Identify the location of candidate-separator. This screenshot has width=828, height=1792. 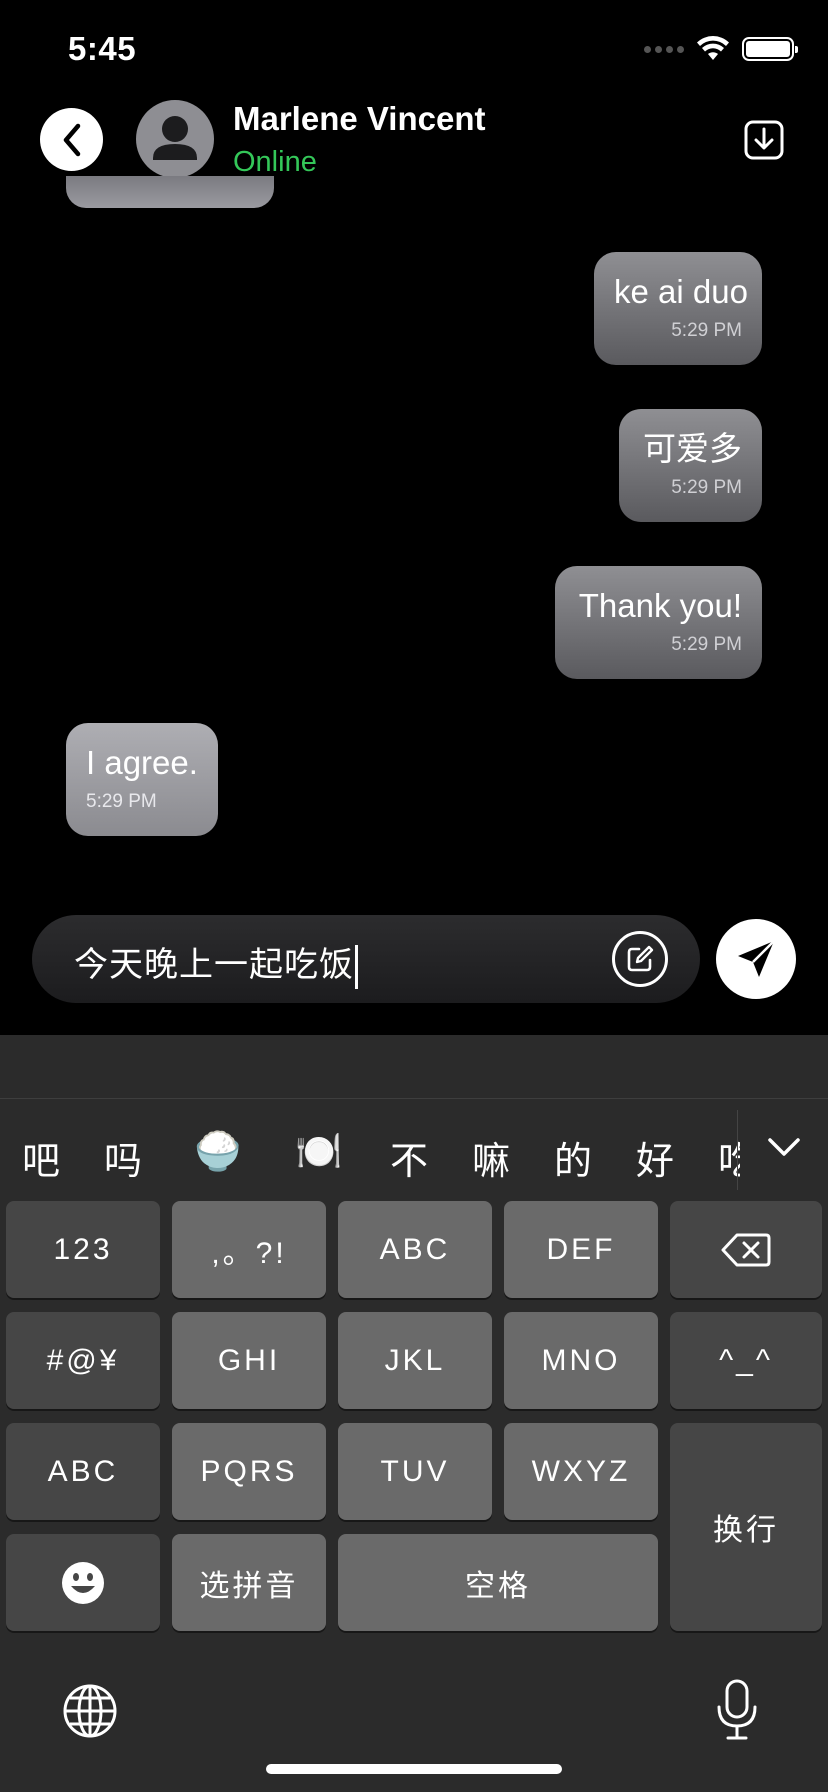
(737, 1150).